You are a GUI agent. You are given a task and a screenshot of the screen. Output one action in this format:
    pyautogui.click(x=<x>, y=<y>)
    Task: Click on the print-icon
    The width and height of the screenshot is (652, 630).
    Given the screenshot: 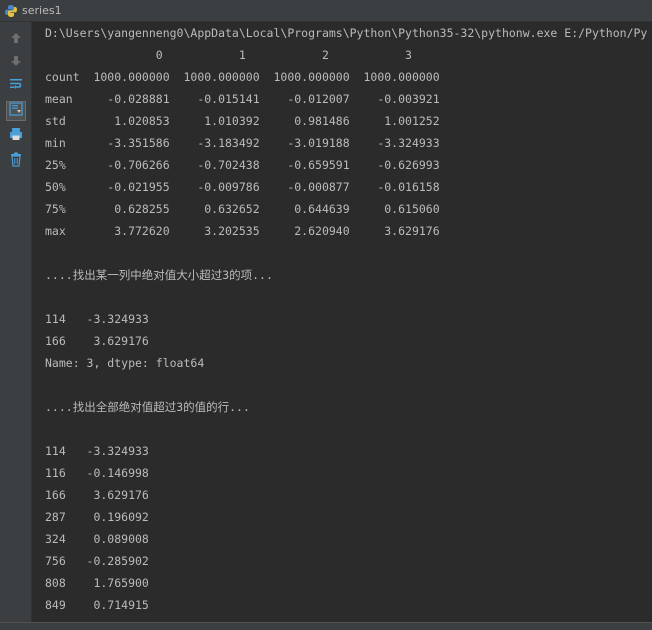 What is the action you would take?
    pyautogui.click(x=16, y=136)
    